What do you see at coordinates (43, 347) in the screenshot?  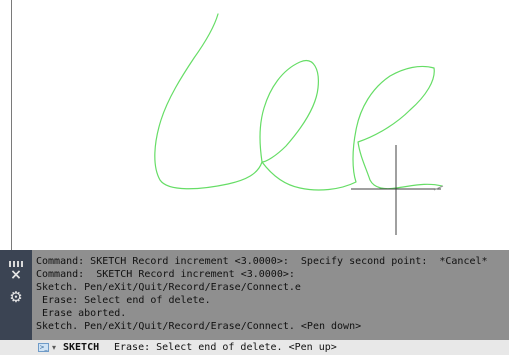 I see `command-prompt-icon: >_` at bounding box center [43, 347].